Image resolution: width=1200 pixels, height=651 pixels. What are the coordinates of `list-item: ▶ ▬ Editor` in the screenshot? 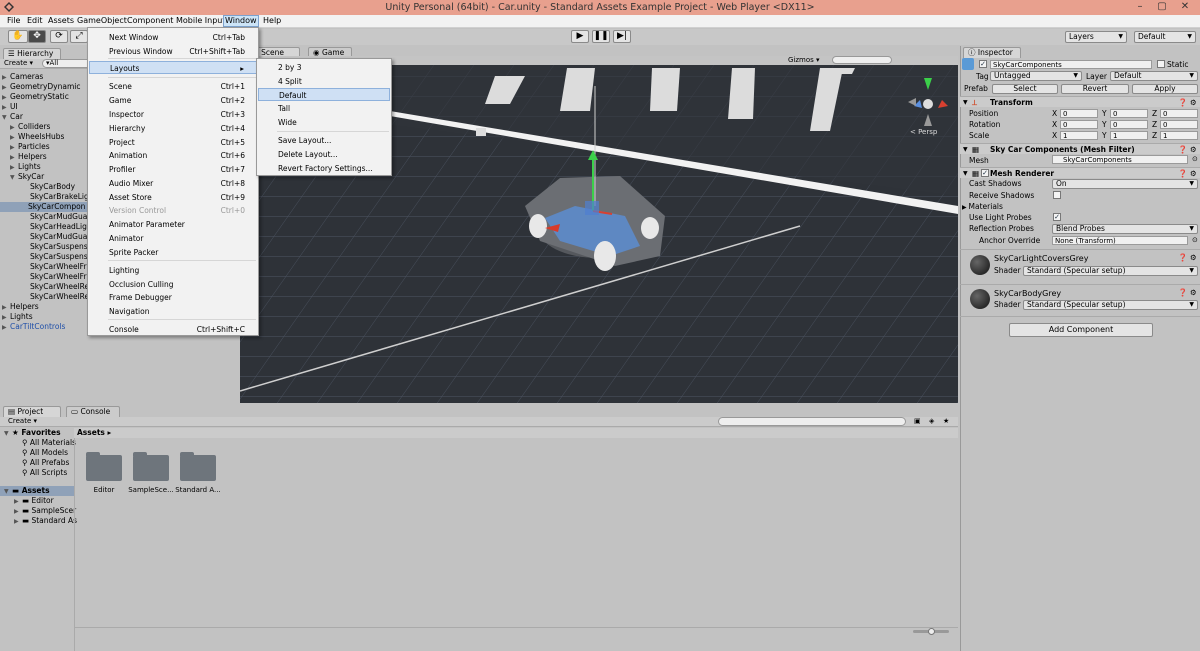 It's located at (40, 501).